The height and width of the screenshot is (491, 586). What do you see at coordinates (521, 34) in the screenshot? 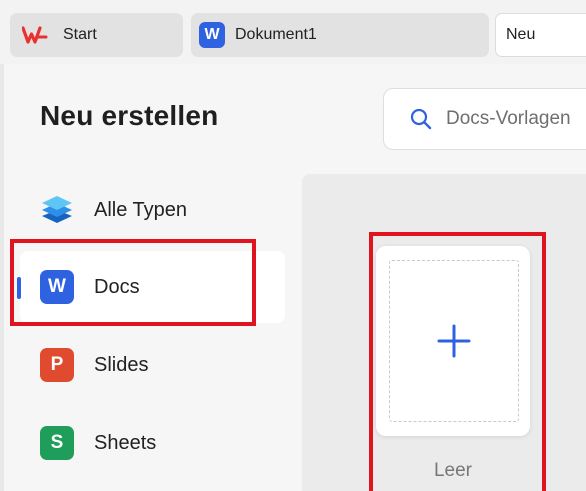
I see `tab-new-label: Neu` at bounding box center [521, 34].